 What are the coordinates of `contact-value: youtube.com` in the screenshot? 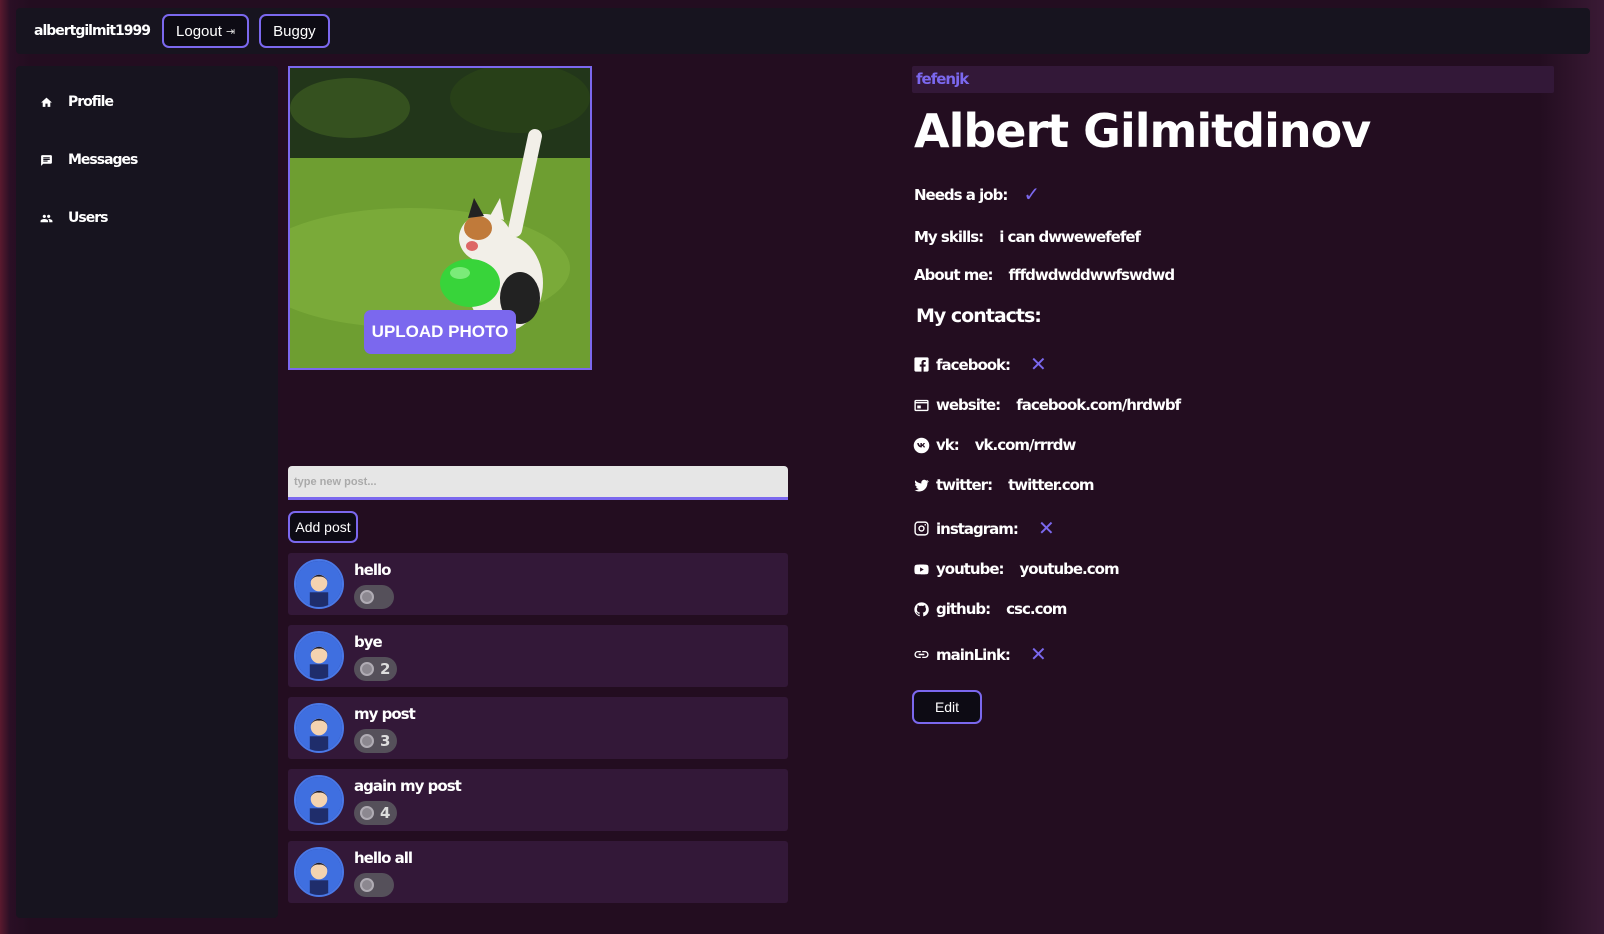 It's located at (1070, 569).